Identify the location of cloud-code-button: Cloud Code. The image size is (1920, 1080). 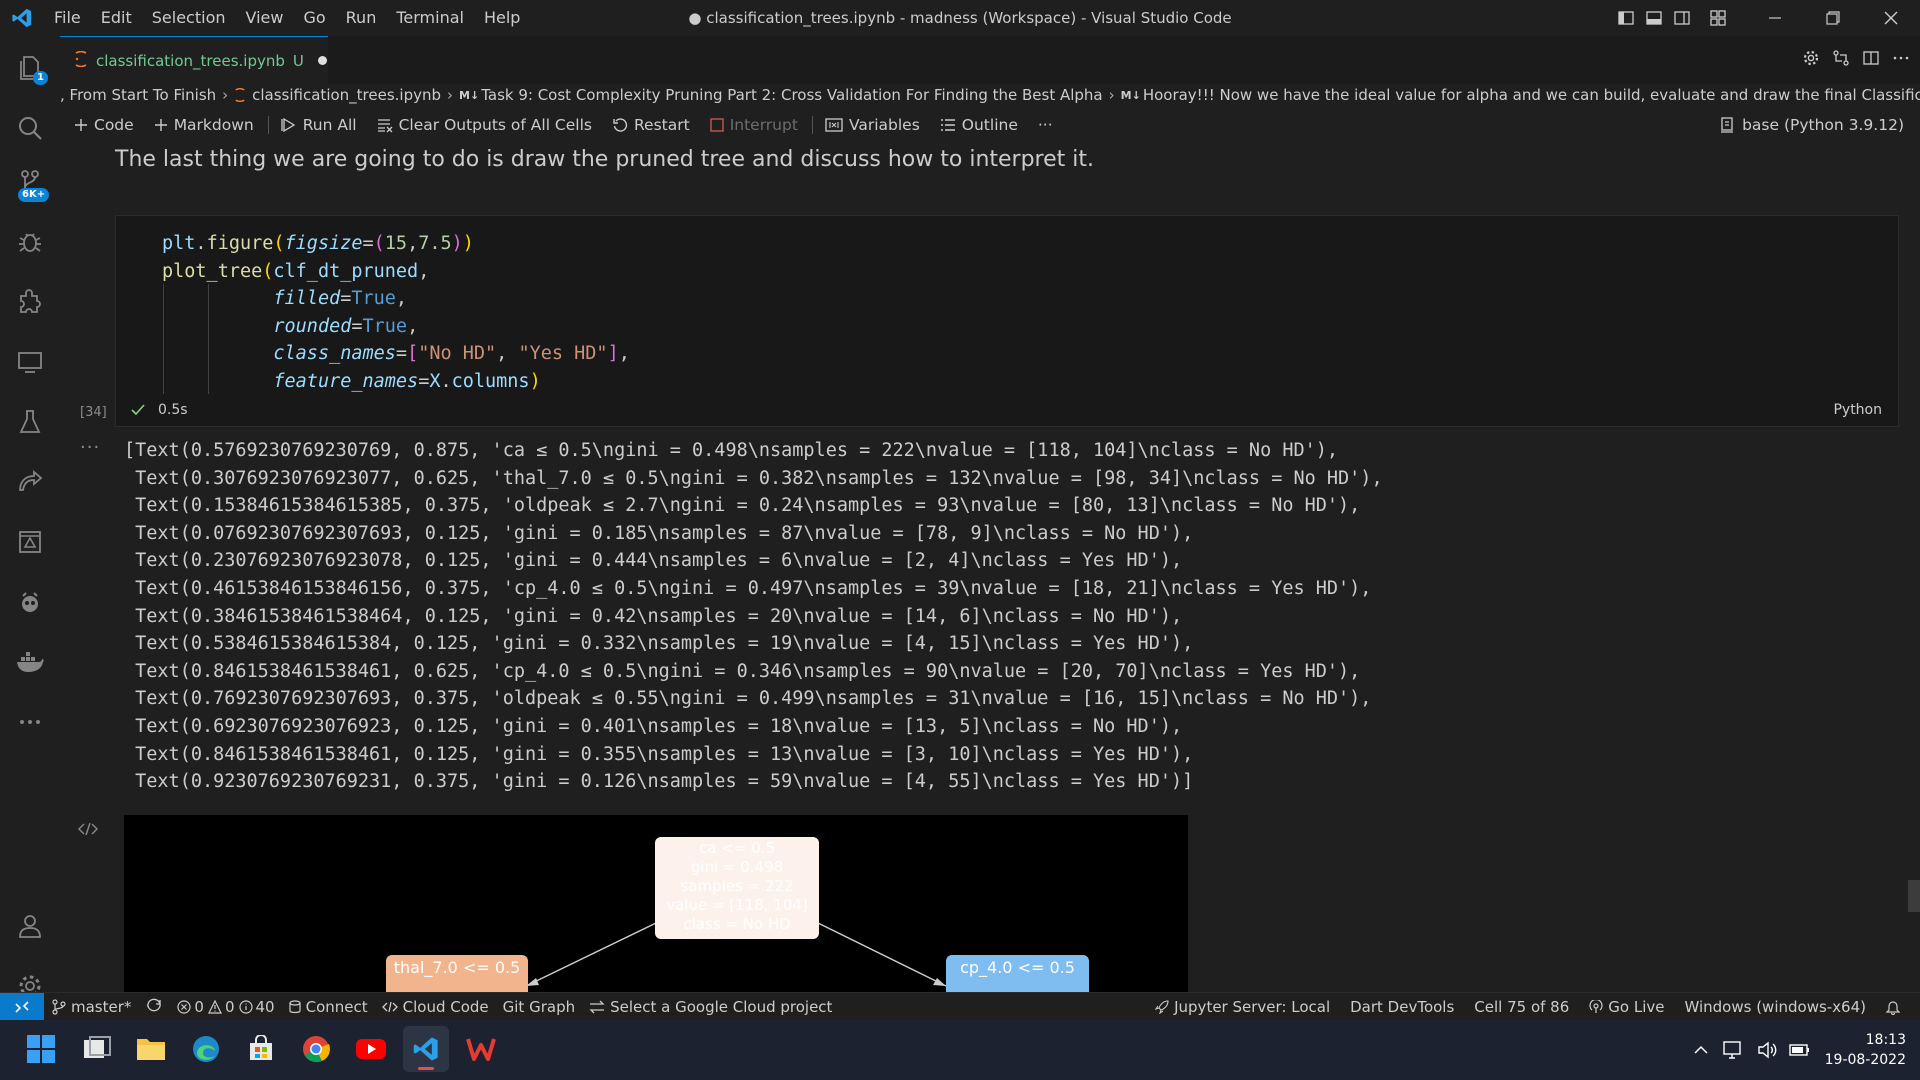
(435, 1007).